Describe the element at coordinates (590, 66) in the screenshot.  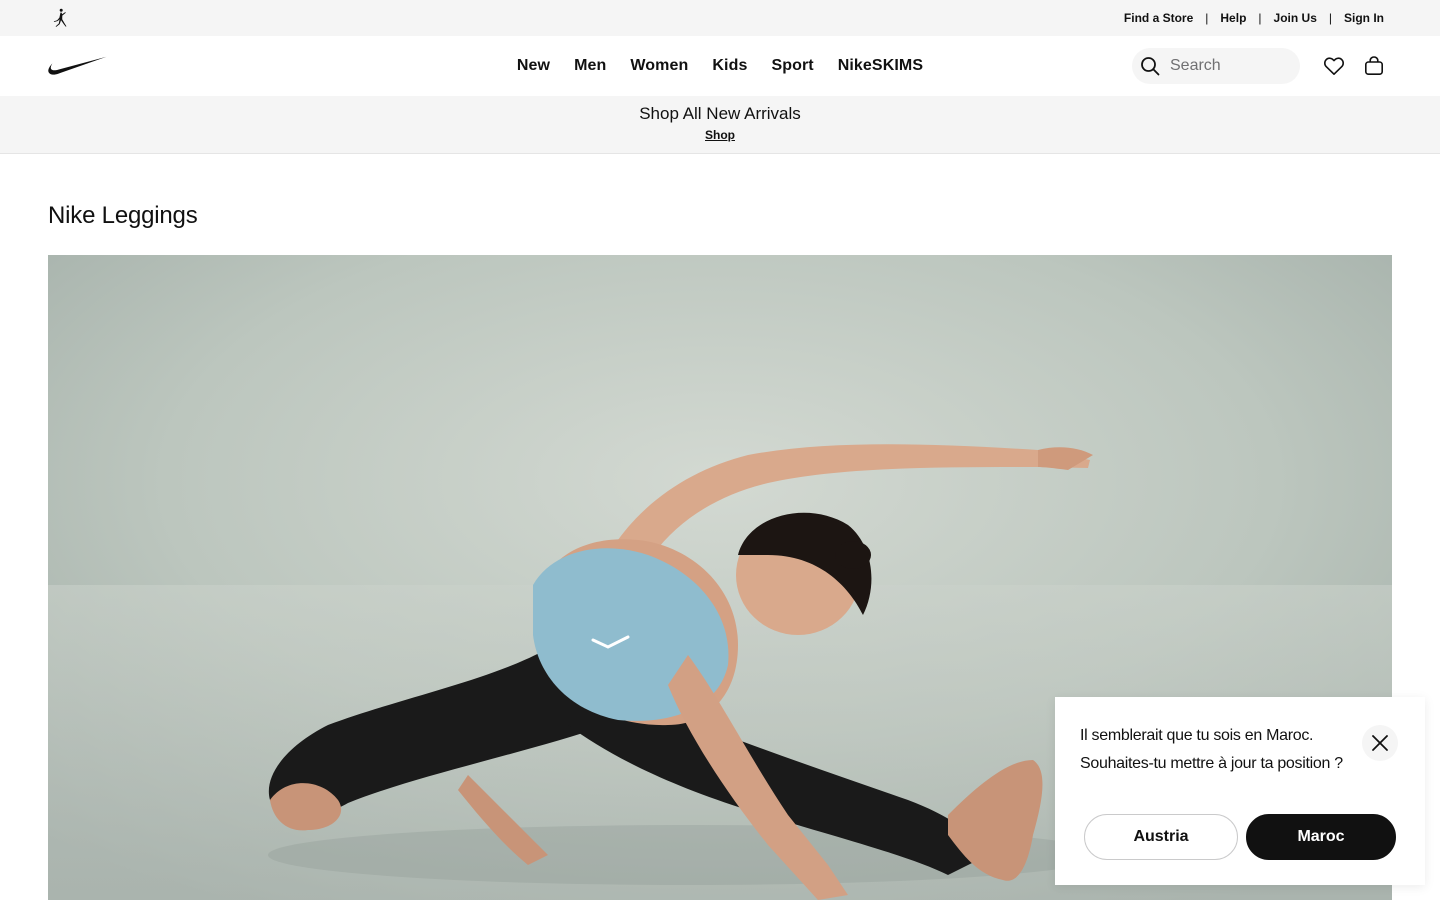
I see `nav-men: Men` at that location.